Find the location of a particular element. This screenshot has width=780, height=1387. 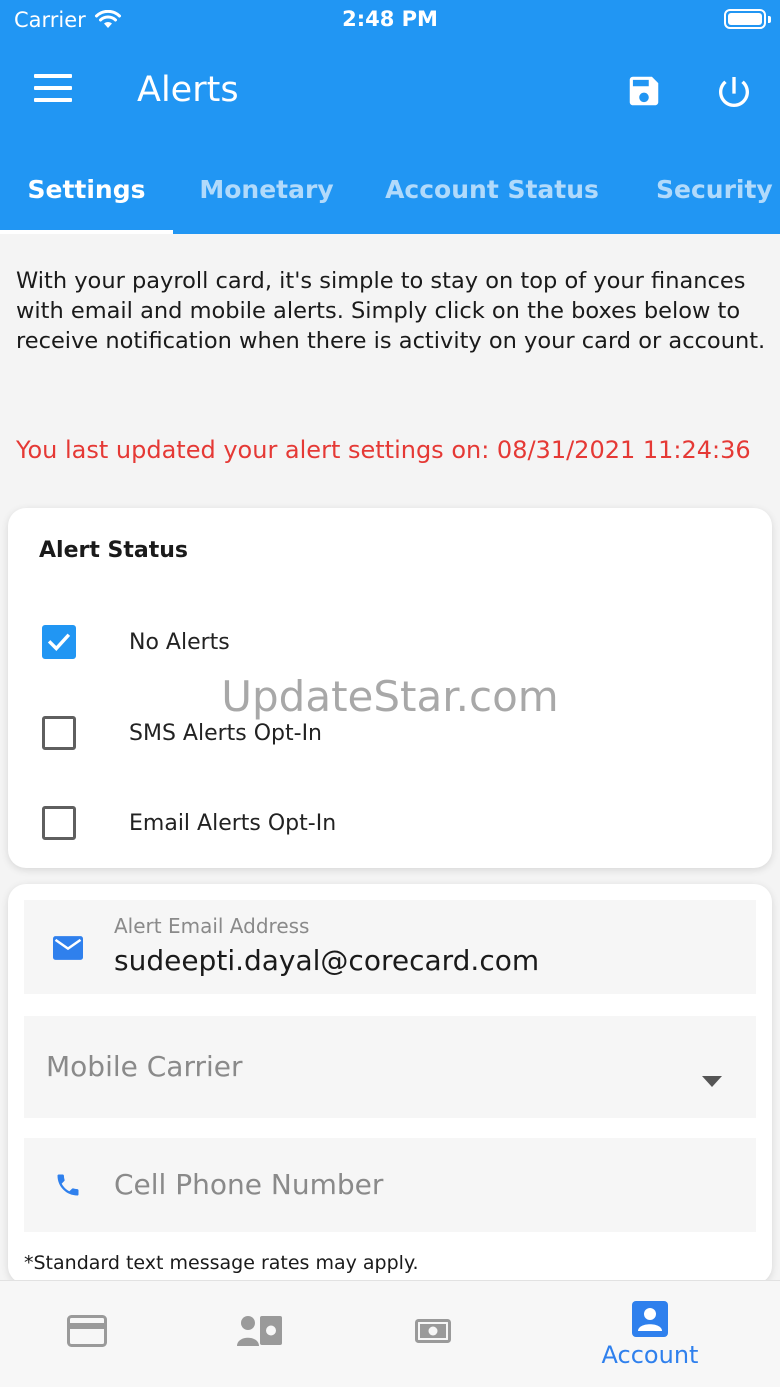

email-field-value: sudeepti.dayal@corecard.com is located at coordinates (327, 960).